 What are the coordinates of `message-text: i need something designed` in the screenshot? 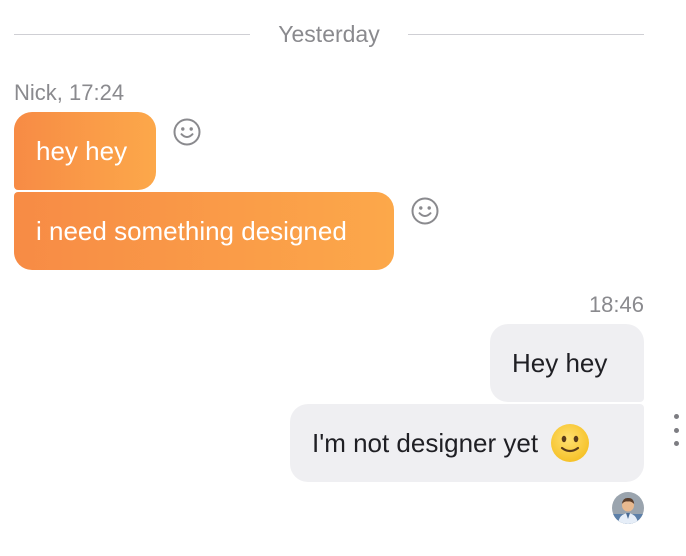 It's located at (191, 230).